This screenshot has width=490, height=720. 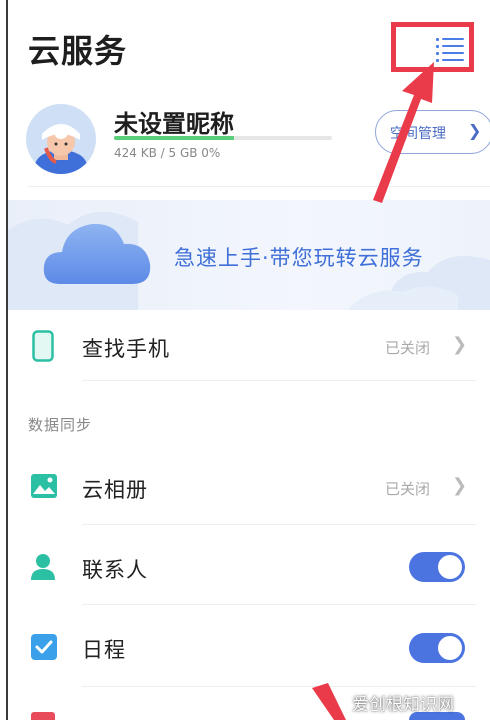 What do you see at coordinates (104, 649) in the screenshot?
I see `sync-item-label: 日程` at bounding box center [104, 649].